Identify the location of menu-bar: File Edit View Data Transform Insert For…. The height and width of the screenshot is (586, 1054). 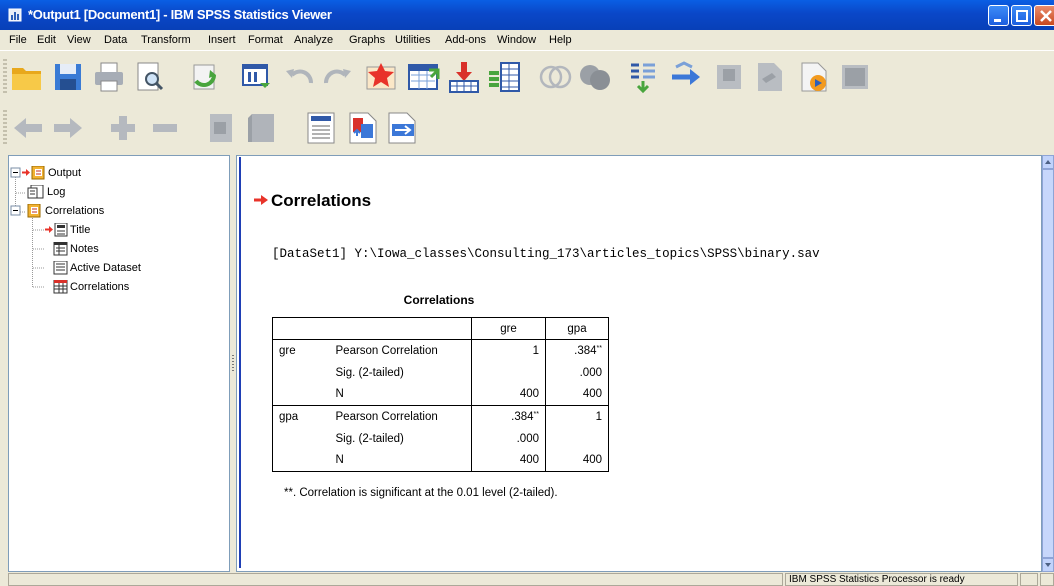
(527, 40).